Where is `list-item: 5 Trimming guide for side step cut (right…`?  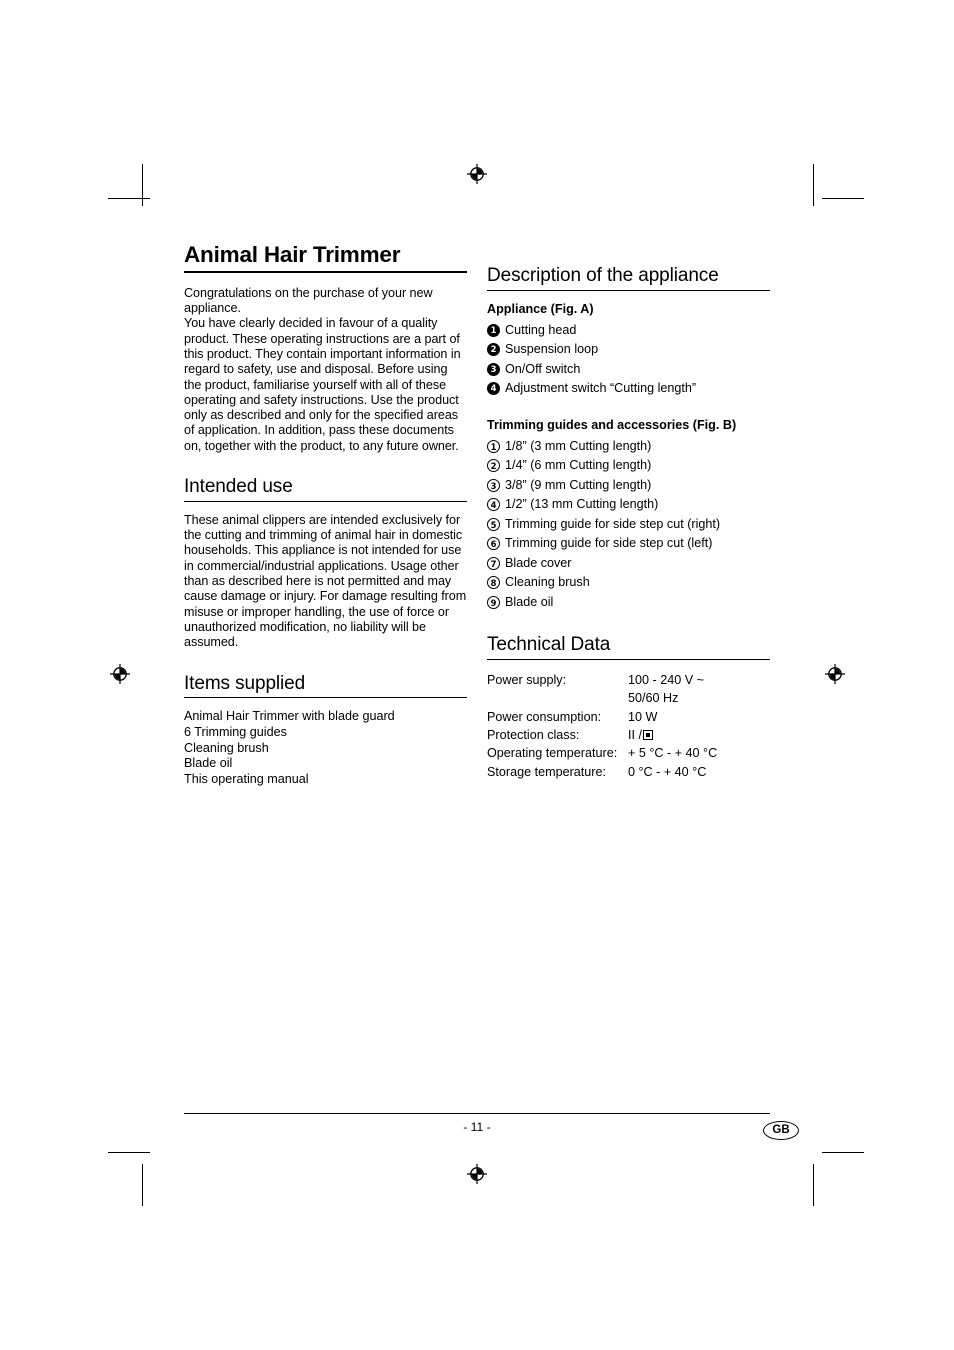 list-item: 5 Trimming guide for side step cut (right… is located at coordinates (628, 525).